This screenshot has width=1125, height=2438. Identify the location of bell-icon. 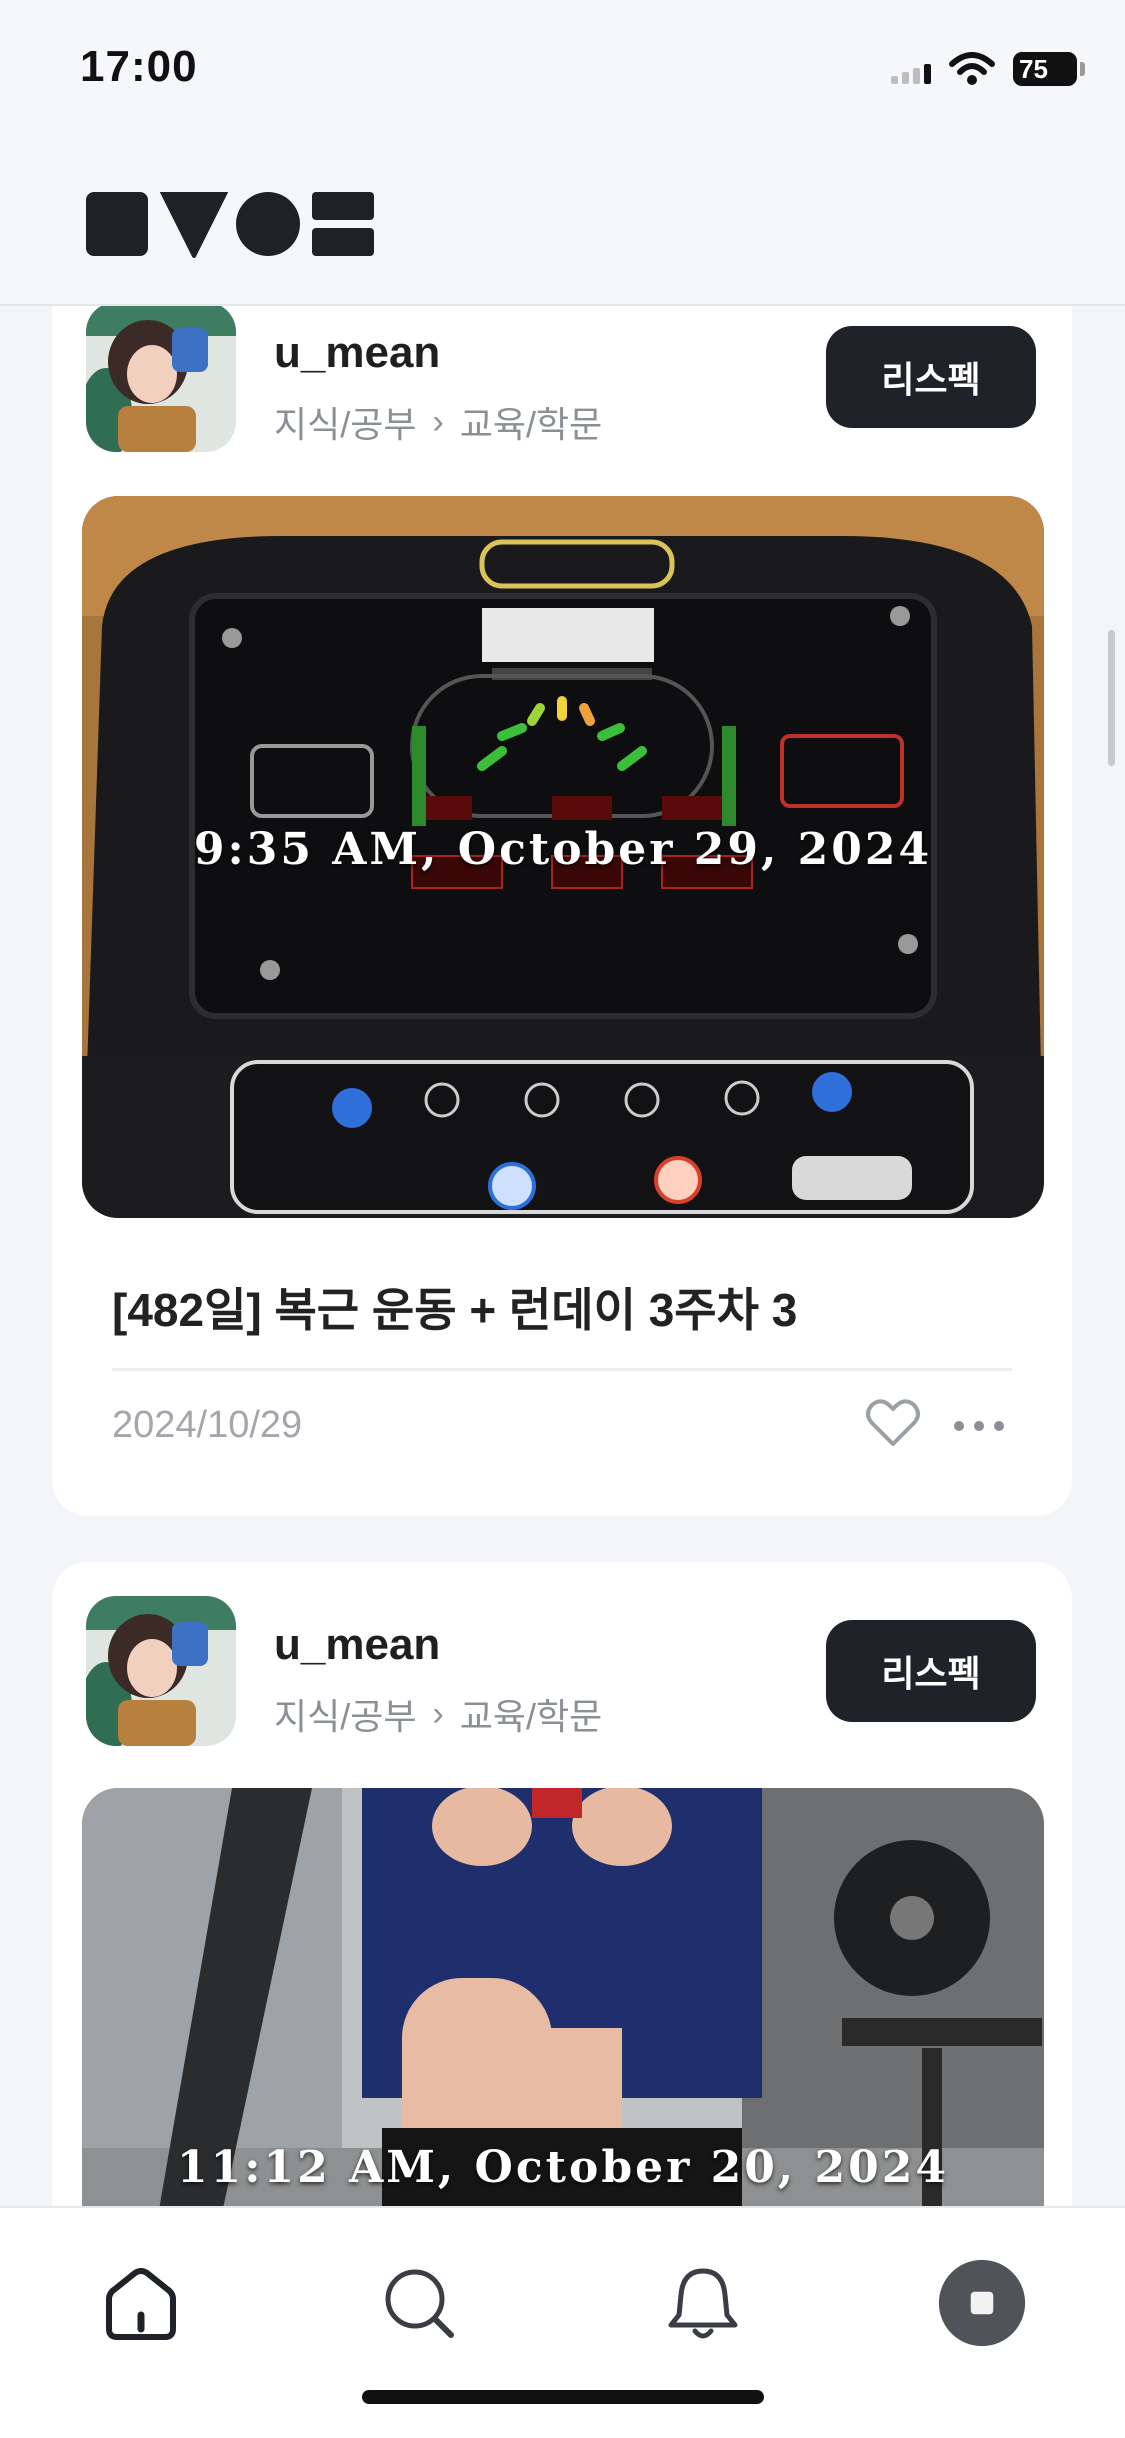
(703, 2303).